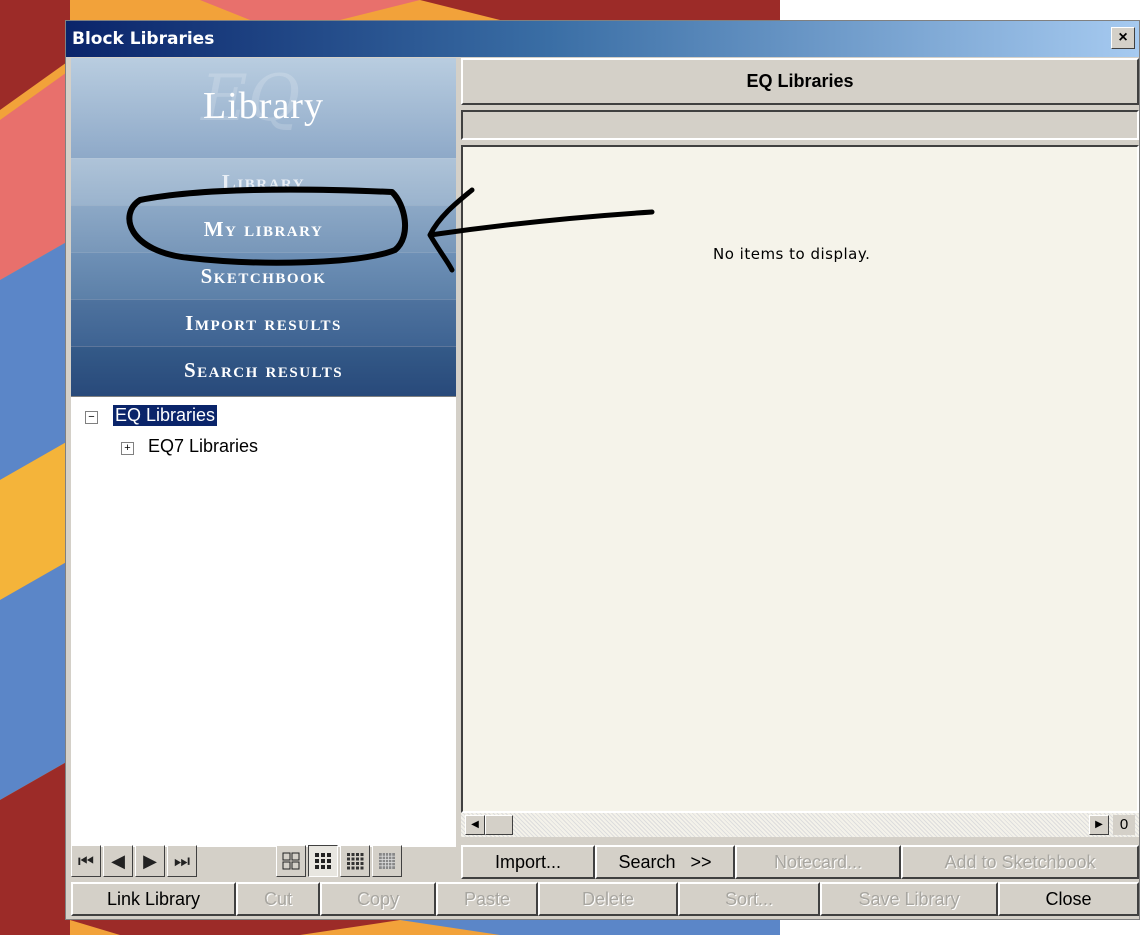 The image size is (1140, 935). I want to click on nav-search-results: Search results, so click(263, 371).